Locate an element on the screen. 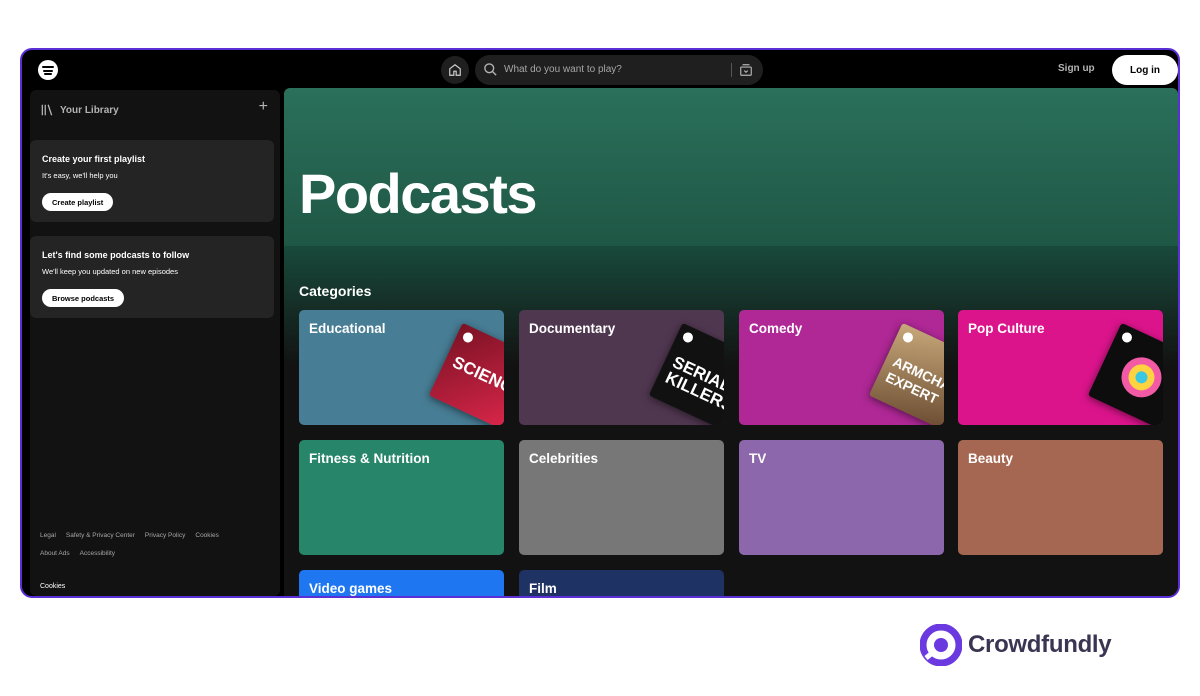  footer-link-privacy: Privacy Policy is located at coordinates (165, 535).